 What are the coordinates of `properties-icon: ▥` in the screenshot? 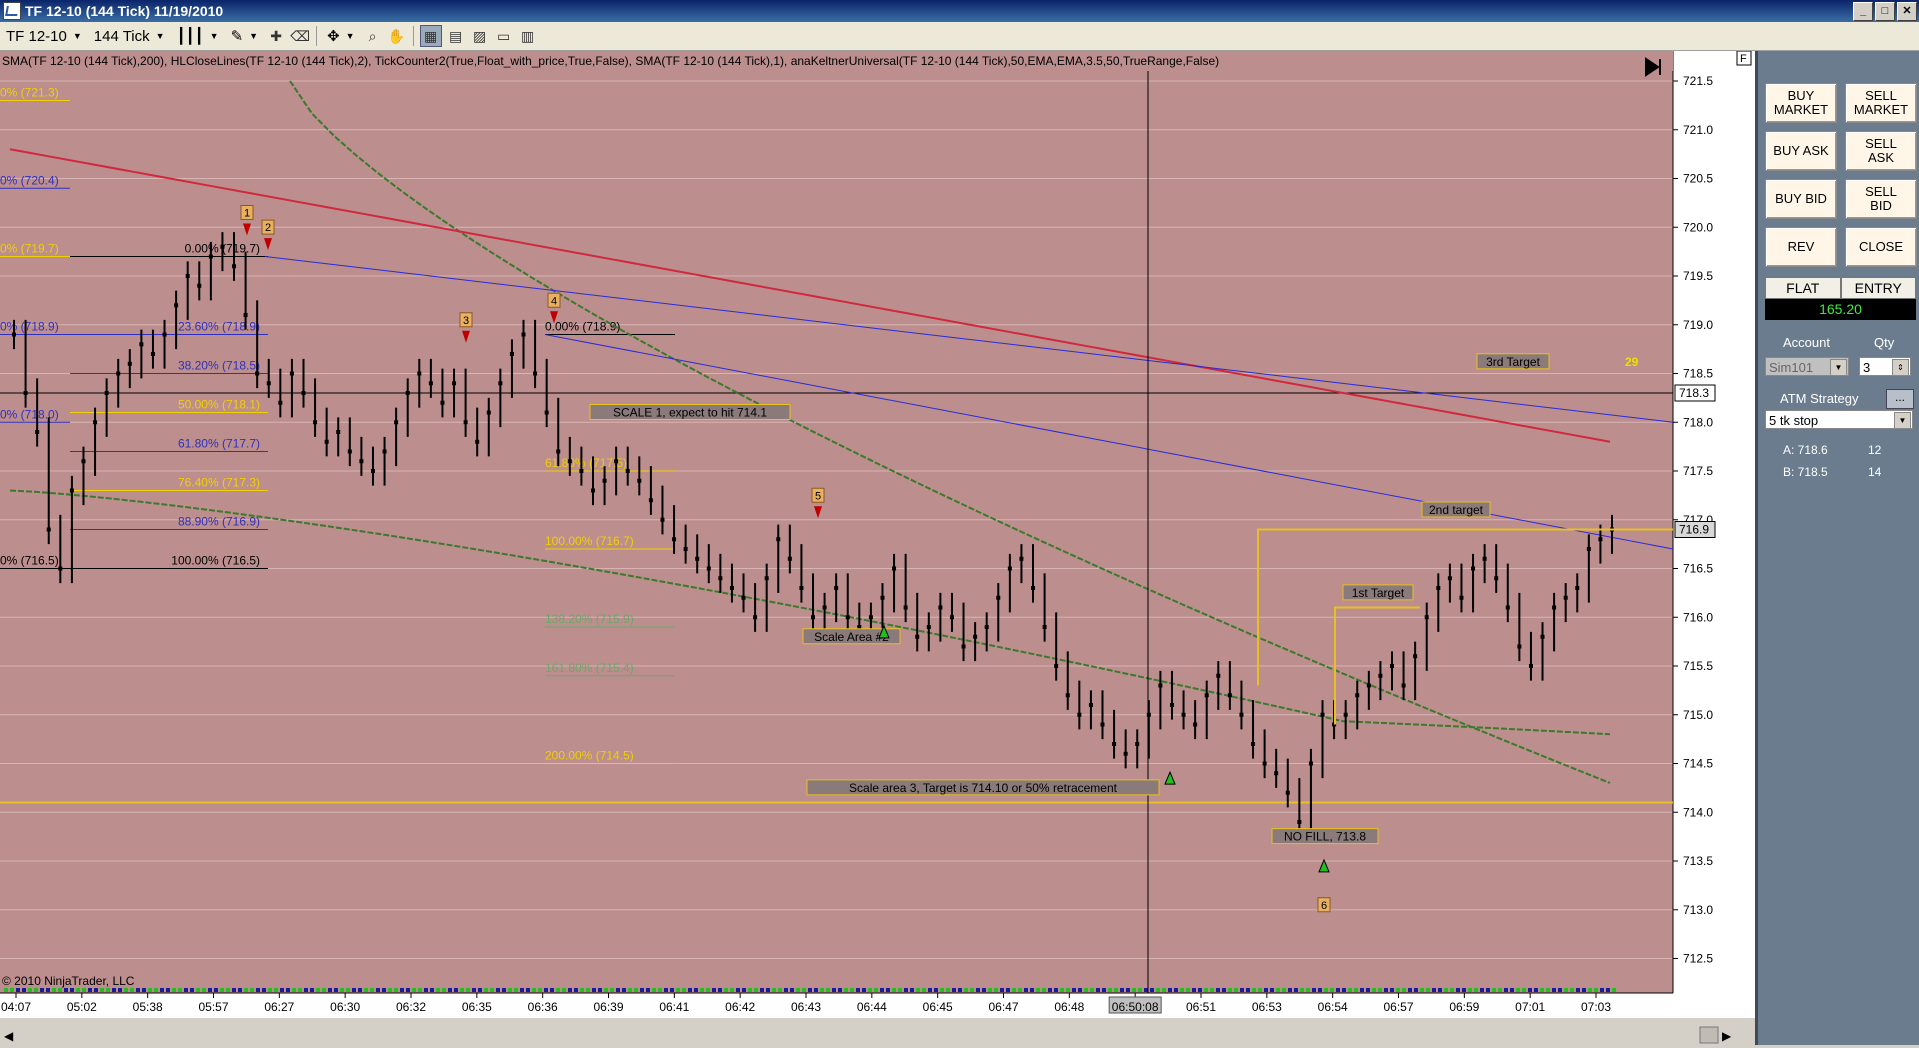 It's located at (528, 36).